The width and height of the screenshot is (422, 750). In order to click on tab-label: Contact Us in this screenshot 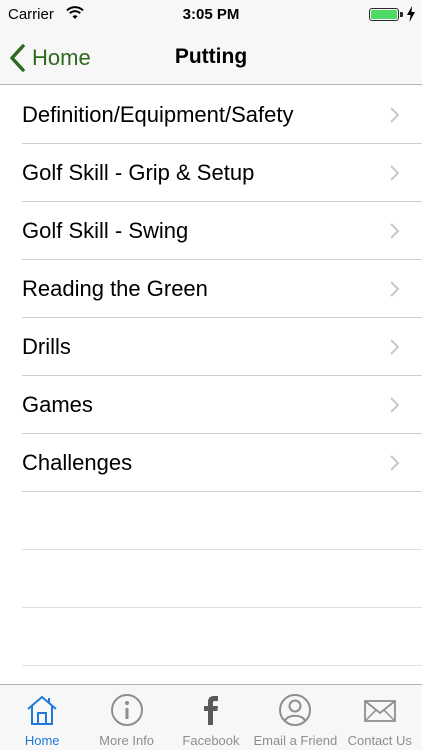, I will do `click(379, 740)`.